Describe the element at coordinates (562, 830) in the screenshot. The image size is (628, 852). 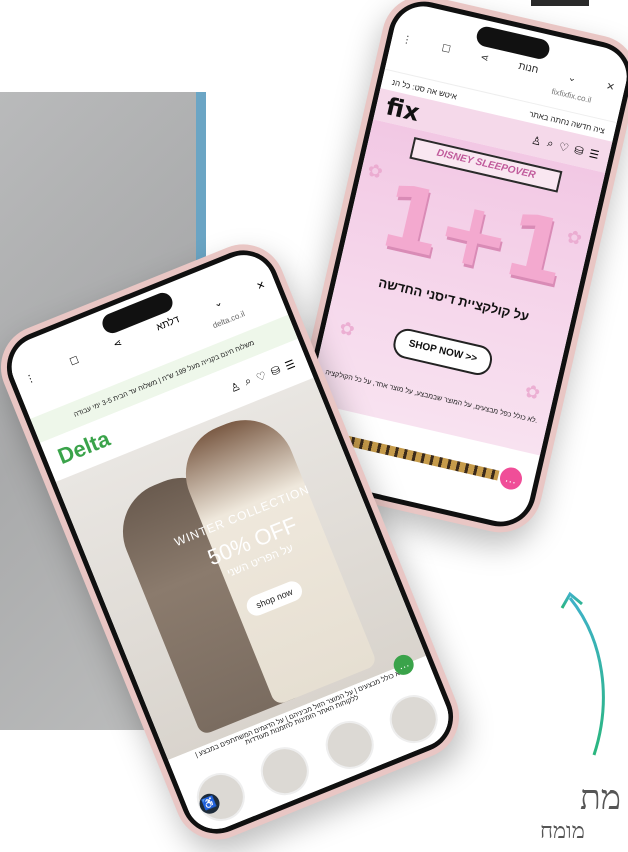
I see `bottom-heading-text-2: מומח` at that location.